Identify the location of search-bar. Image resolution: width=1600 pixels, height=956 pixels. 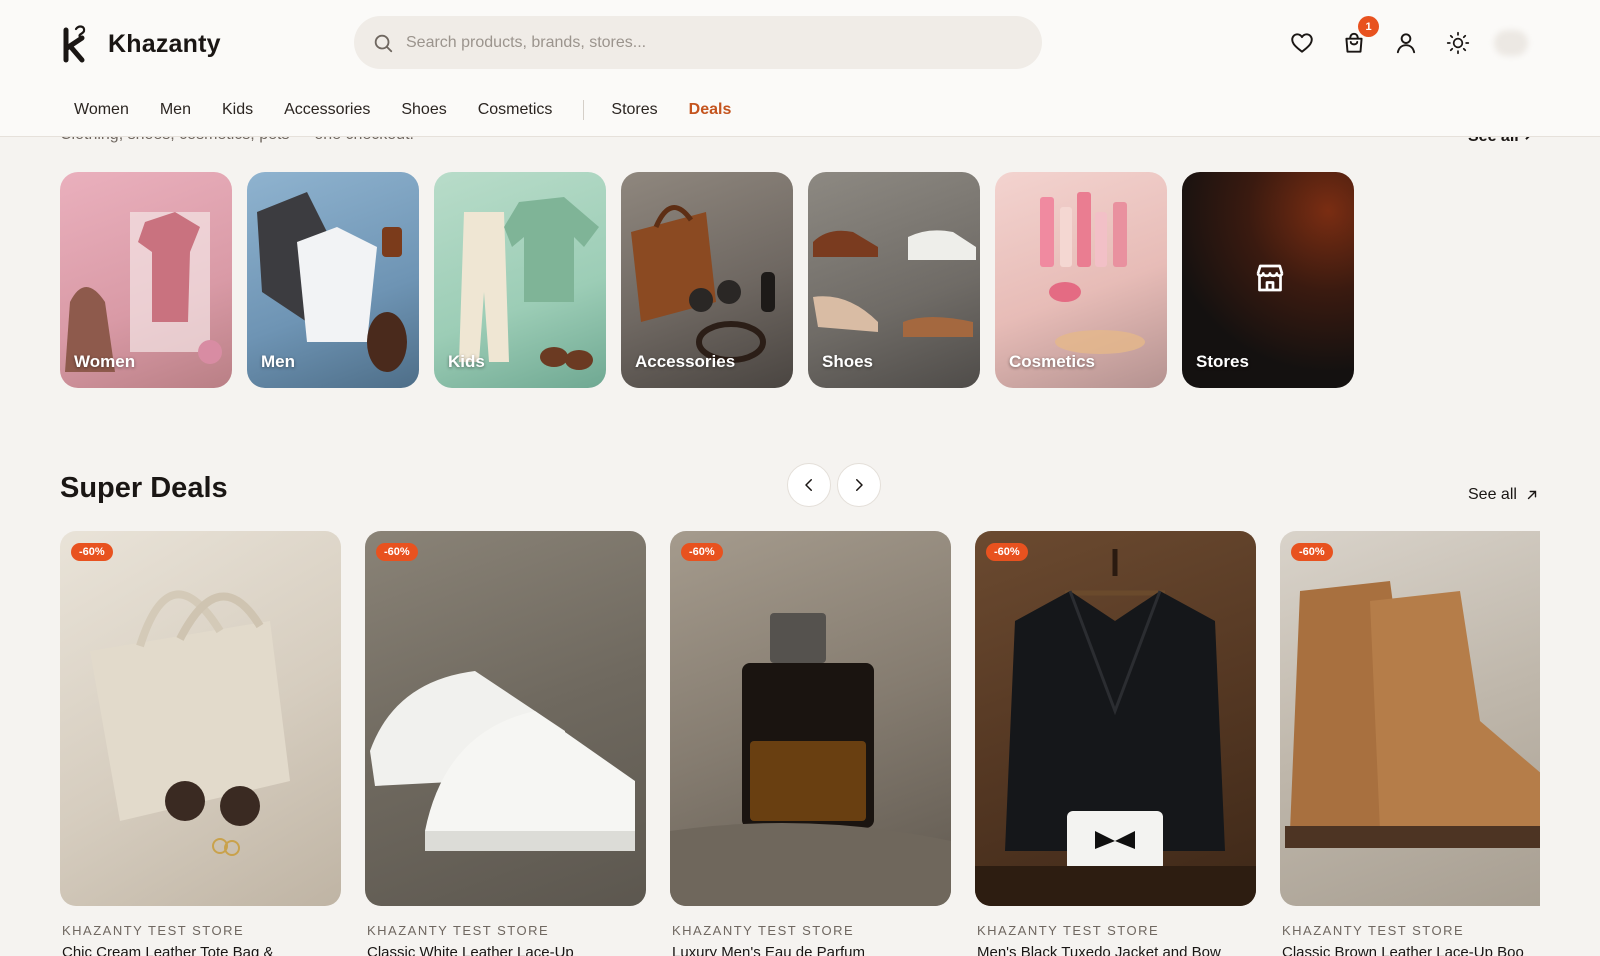
(698, 42).